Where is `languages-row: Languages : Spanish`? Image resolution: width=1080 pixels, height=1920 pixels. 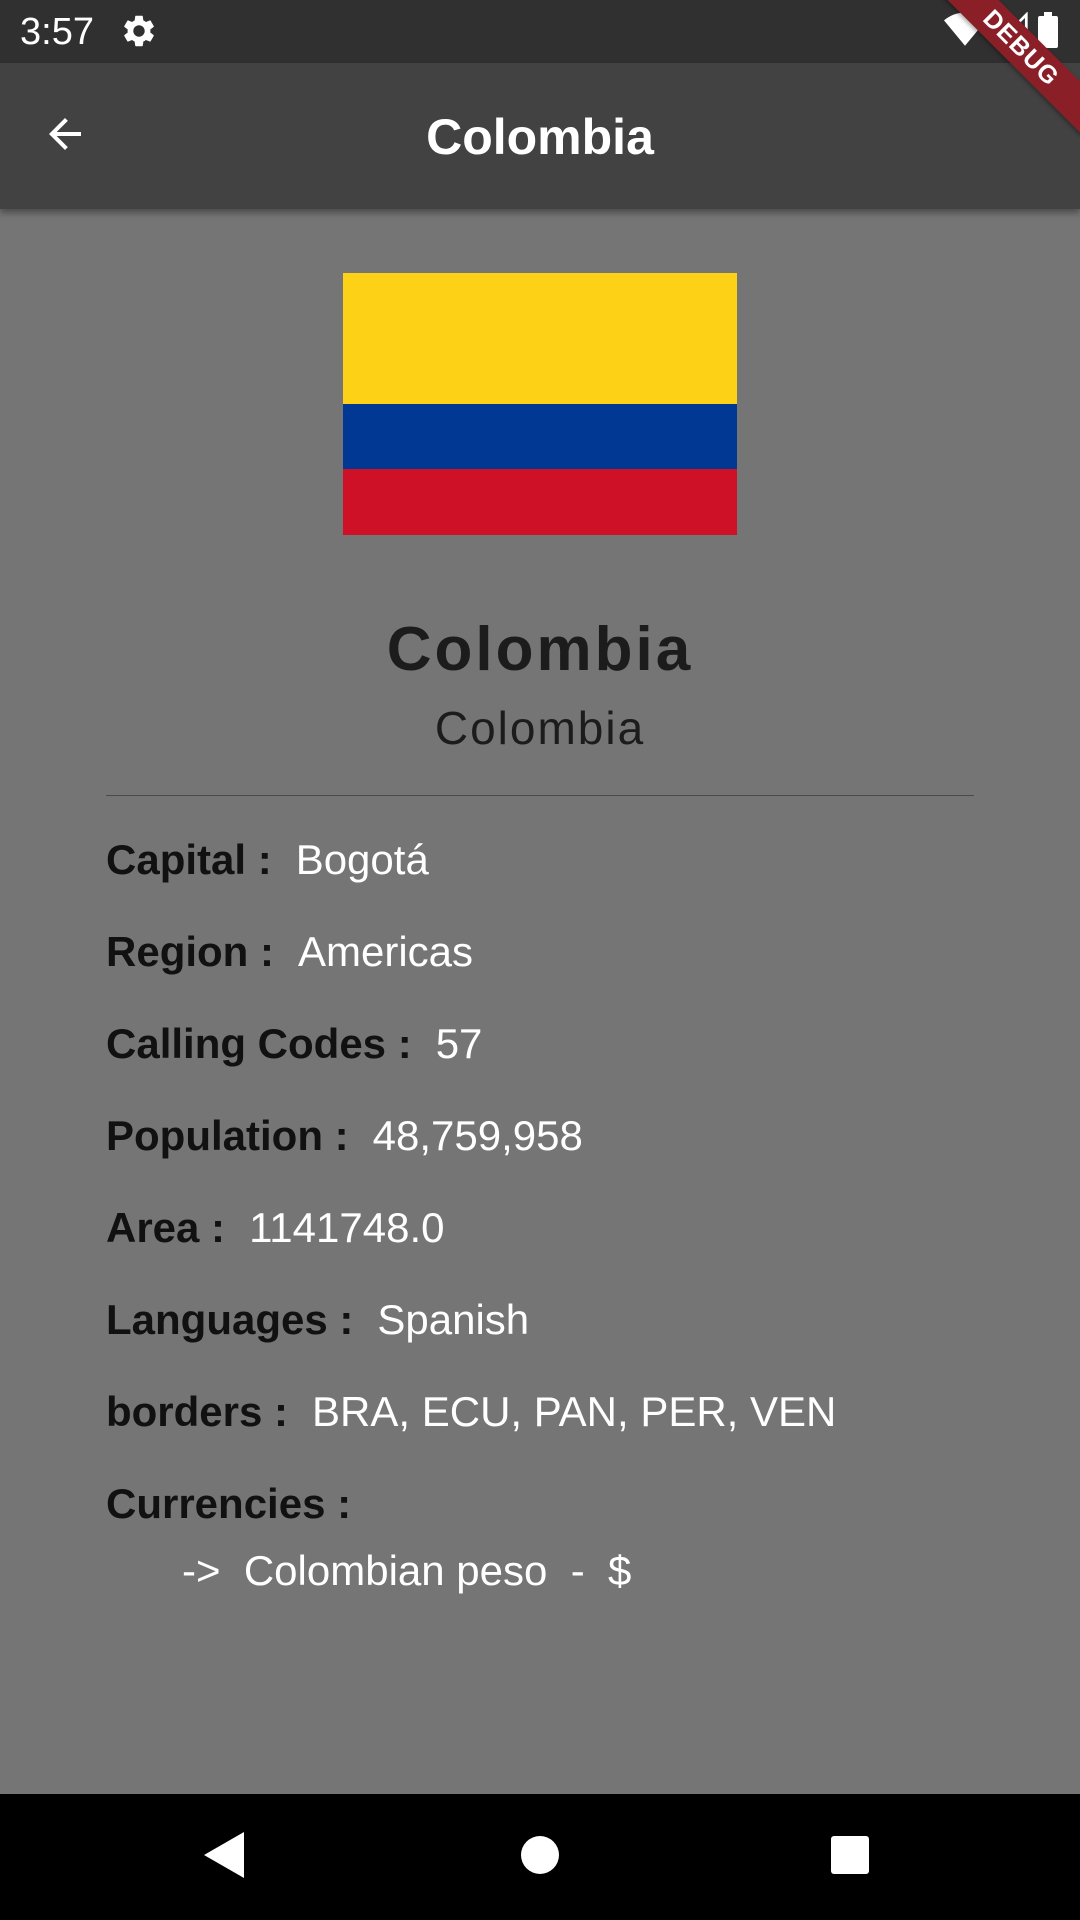
languages-row: Languages : Spanish is located at coordinates (317, 1320).